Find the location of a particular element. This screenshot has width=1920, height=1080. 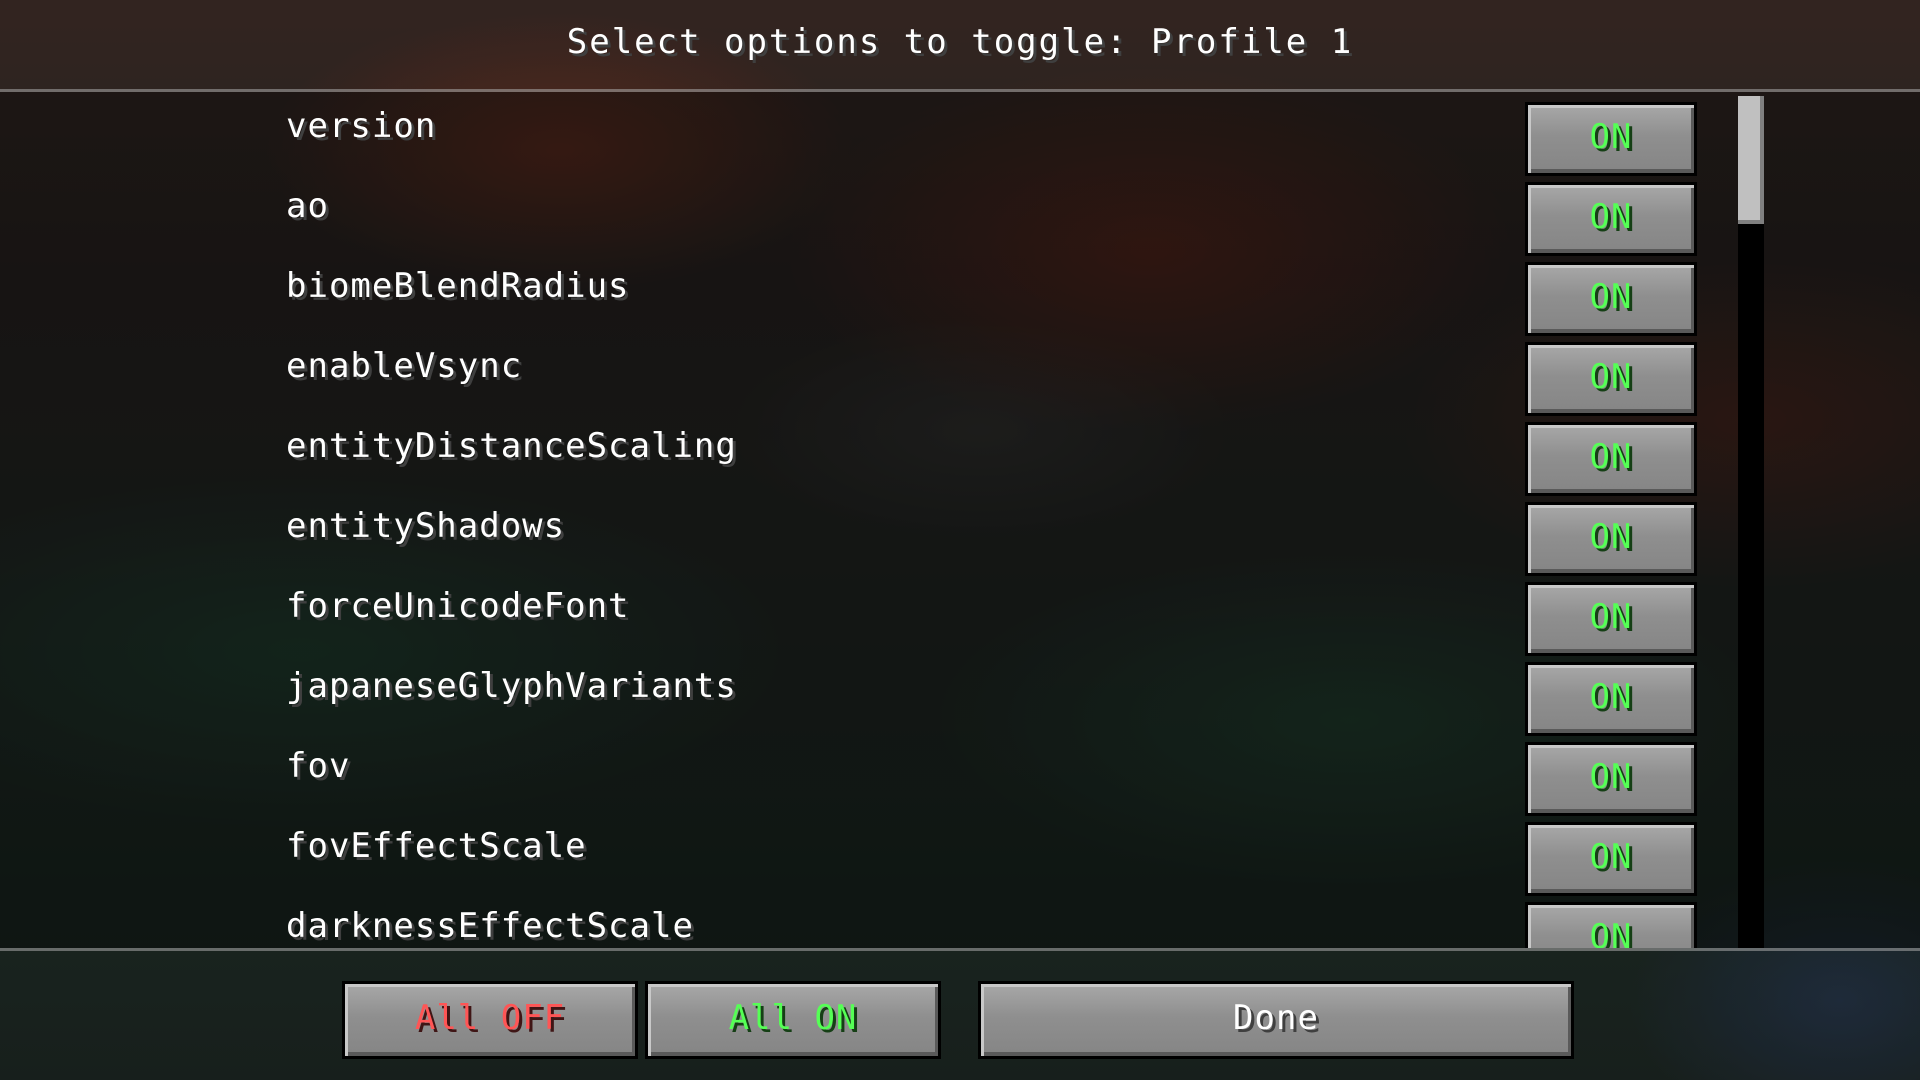

done-button: Done is located at coordinates (1276, 1020).